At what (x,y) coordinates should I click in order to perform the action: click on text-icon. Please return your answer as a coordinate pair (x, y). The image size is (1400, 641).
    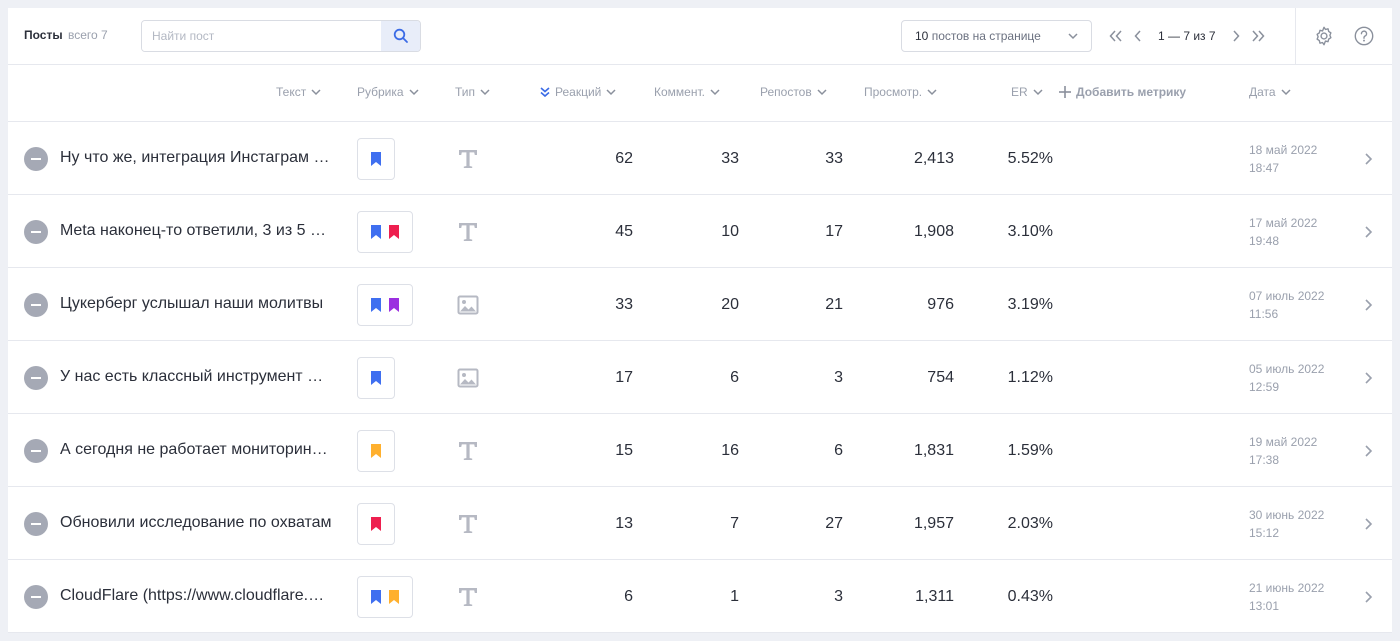
    Looking at the image, I should click on (468, 524).